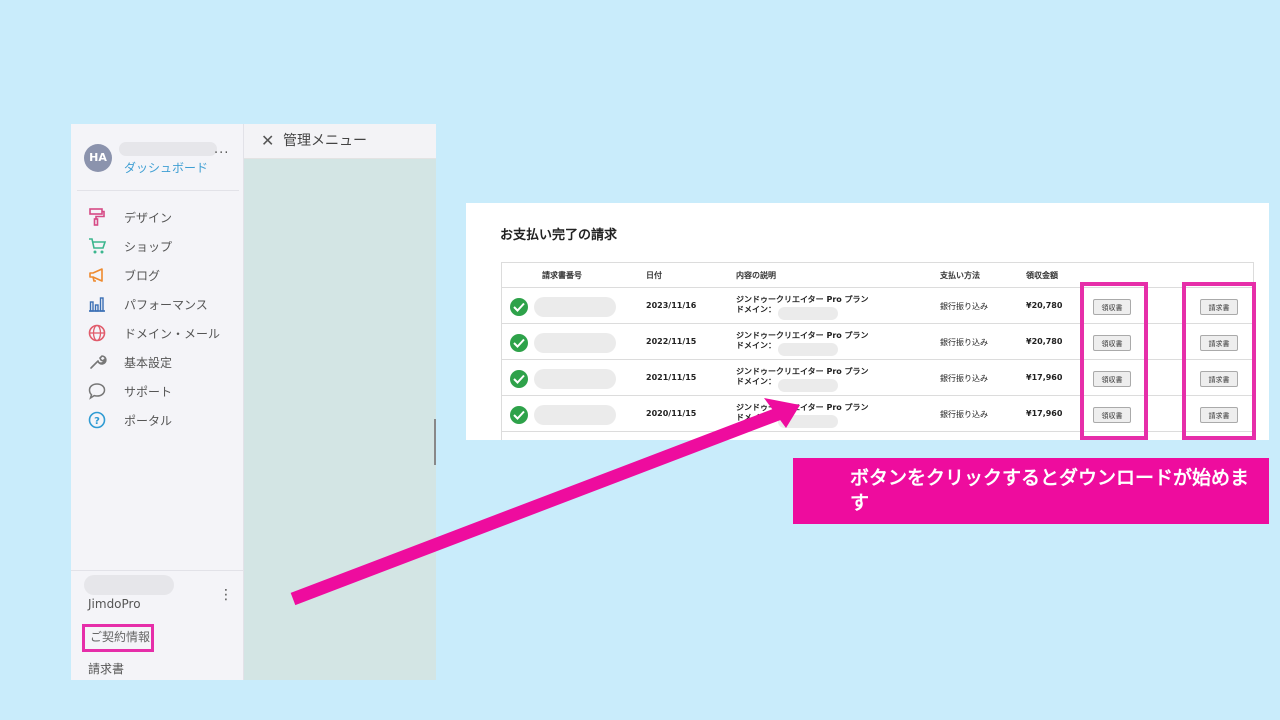 The image size is (1280, 720). What do you see at coordinates (1050, 490) in the screenshot?
I see `callout-text: ボタンをクリックするとダウンロードが始めます` at bounding box center [1050, 490].